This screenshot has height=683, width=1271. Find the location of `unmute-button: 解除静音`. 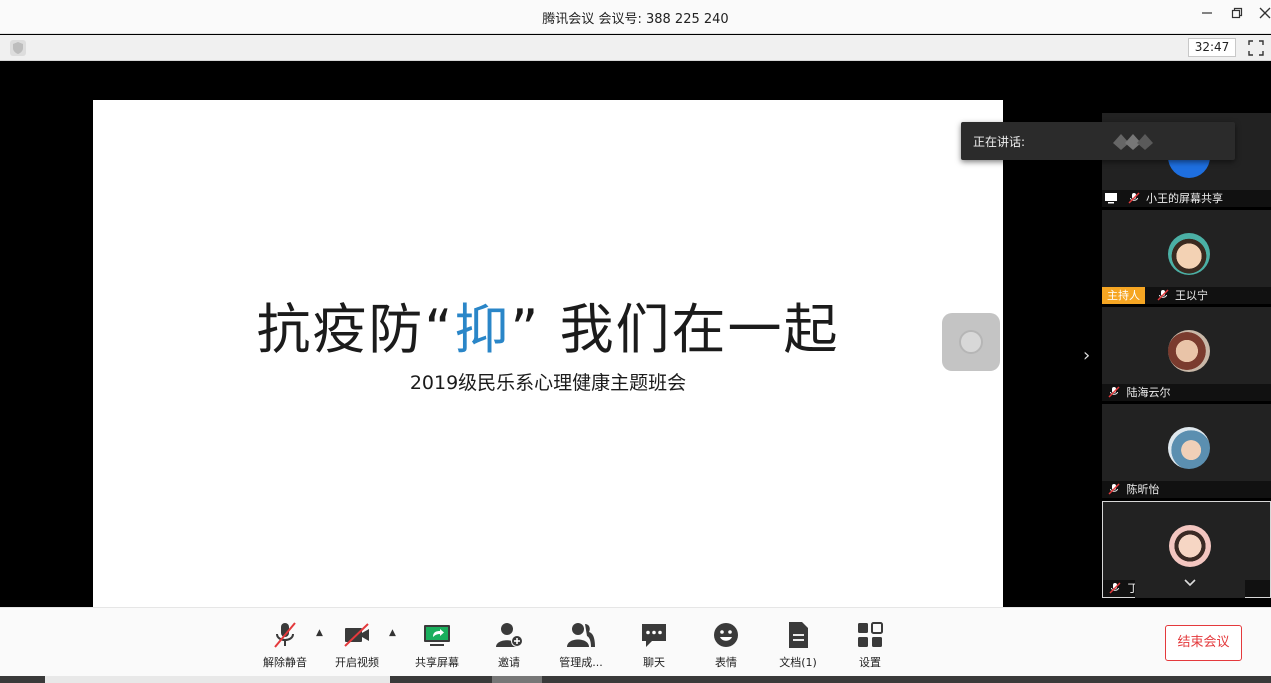

unmute-button: 解除静音 is located at coordinates (285, 645).